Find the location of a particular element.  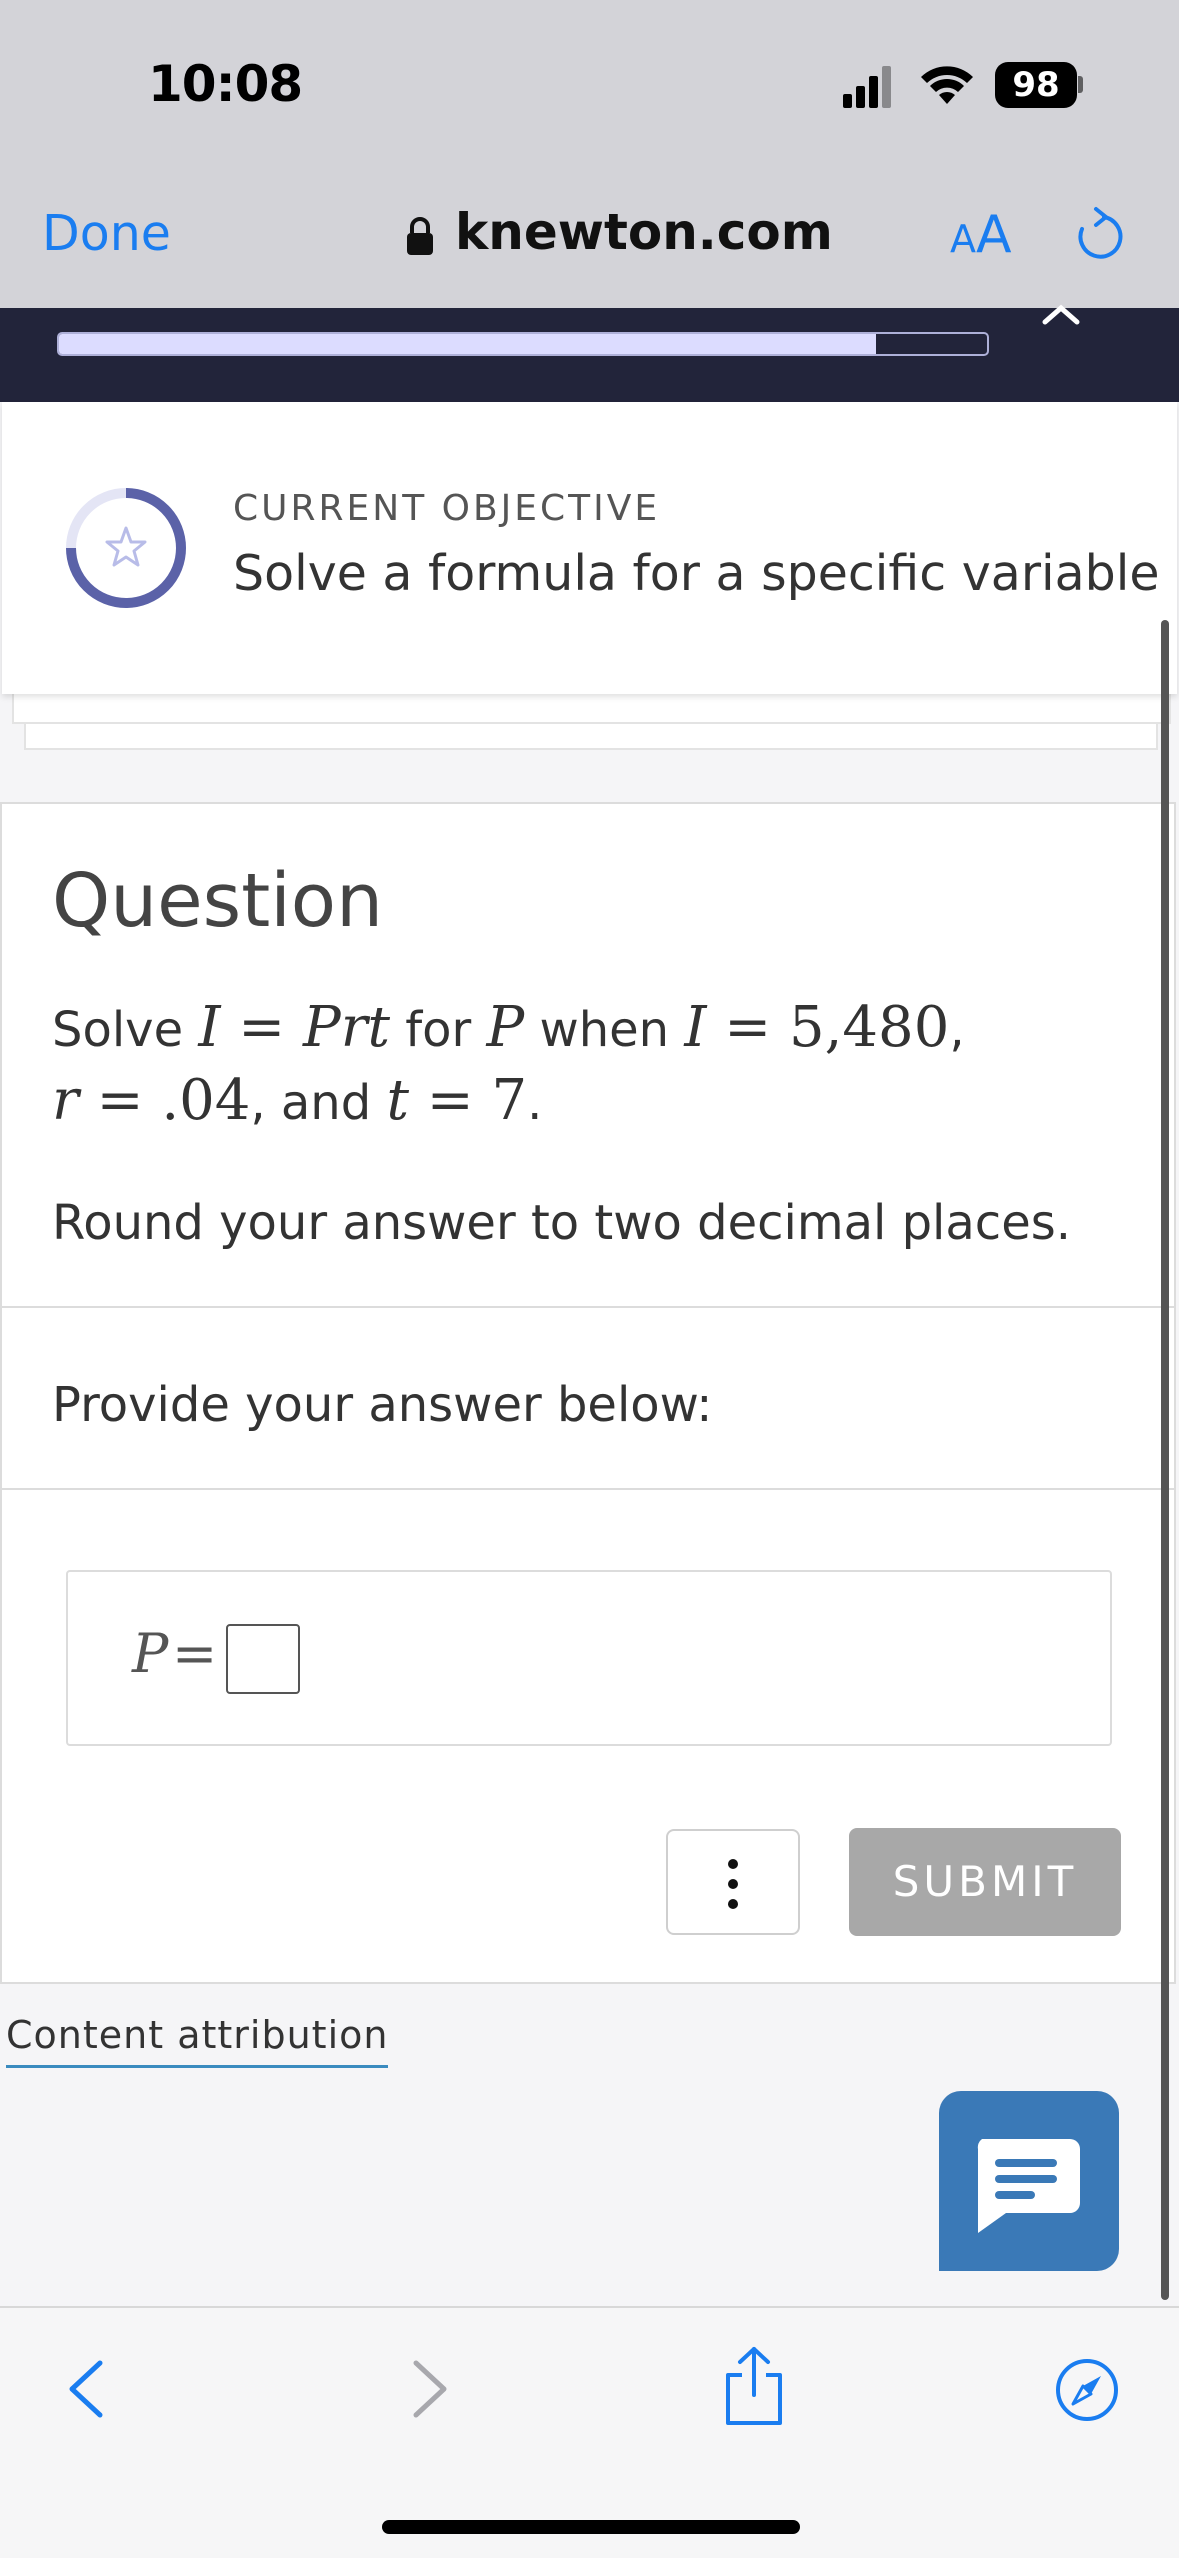

share-icon is located at coordinates (754, 2386).